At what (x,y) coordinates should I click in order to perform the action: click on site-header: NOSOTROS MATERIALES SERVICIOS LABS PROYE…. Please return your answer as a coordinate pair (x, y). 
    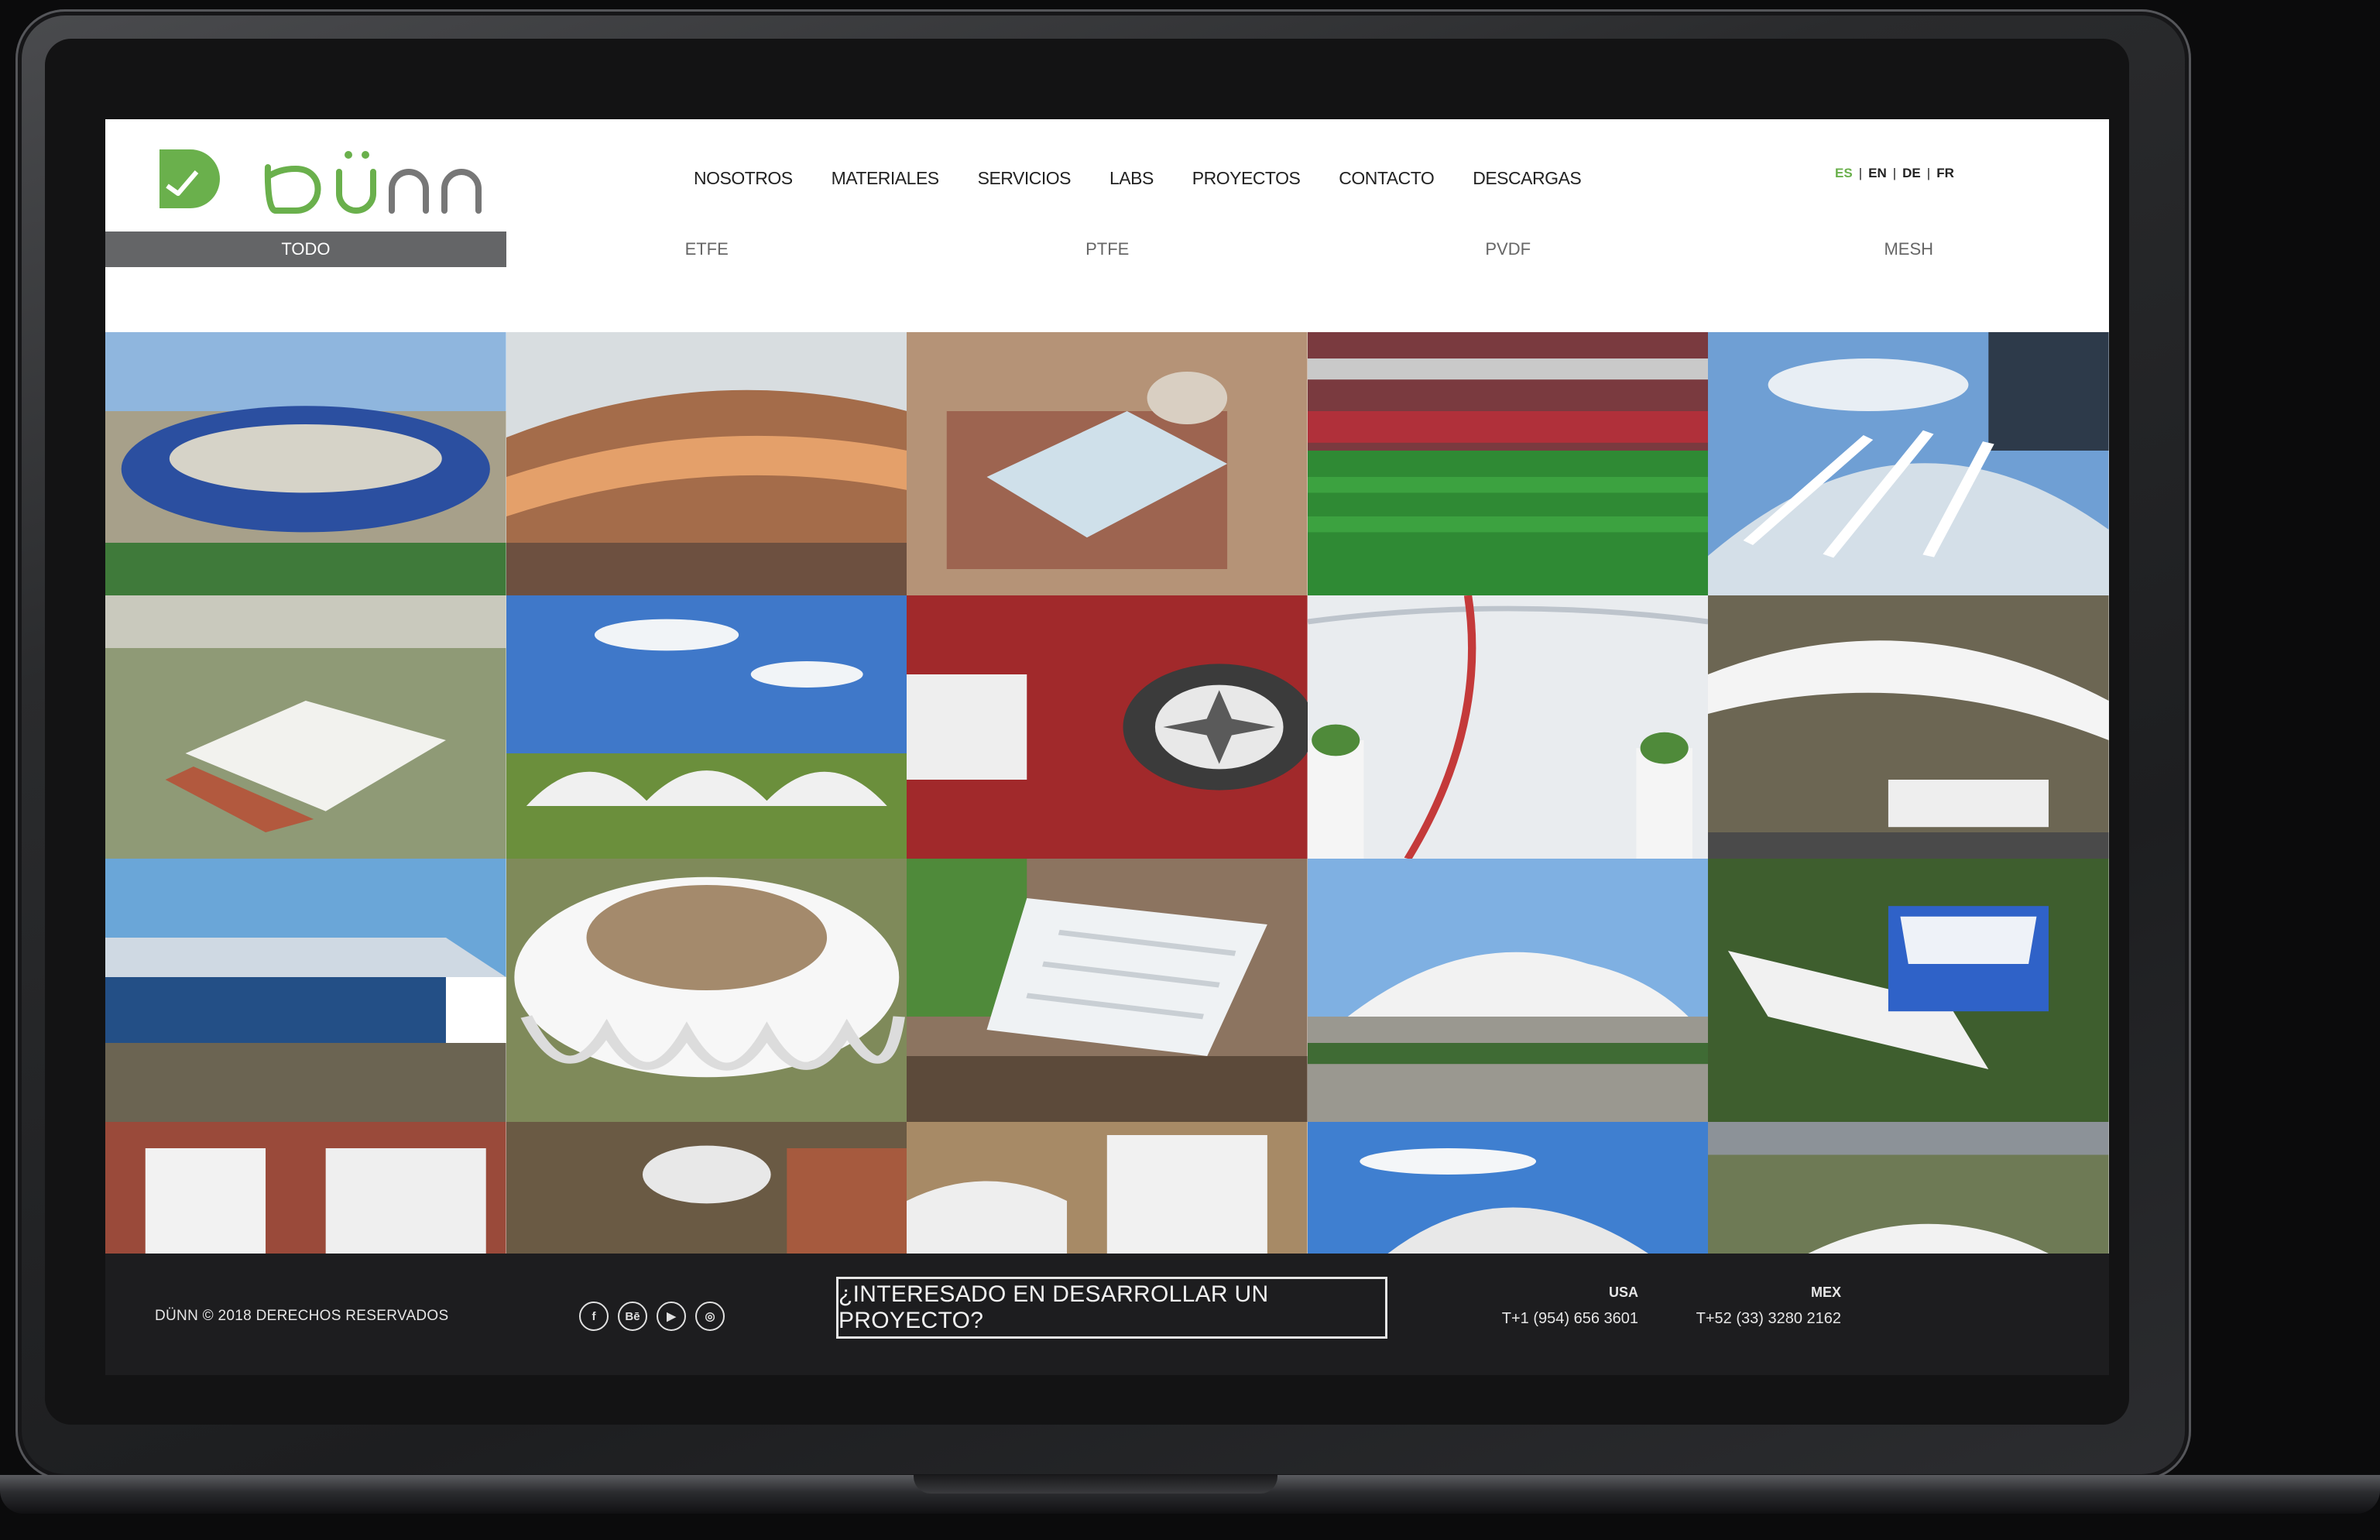
    Looking at the image, I should click on (1107, 222).